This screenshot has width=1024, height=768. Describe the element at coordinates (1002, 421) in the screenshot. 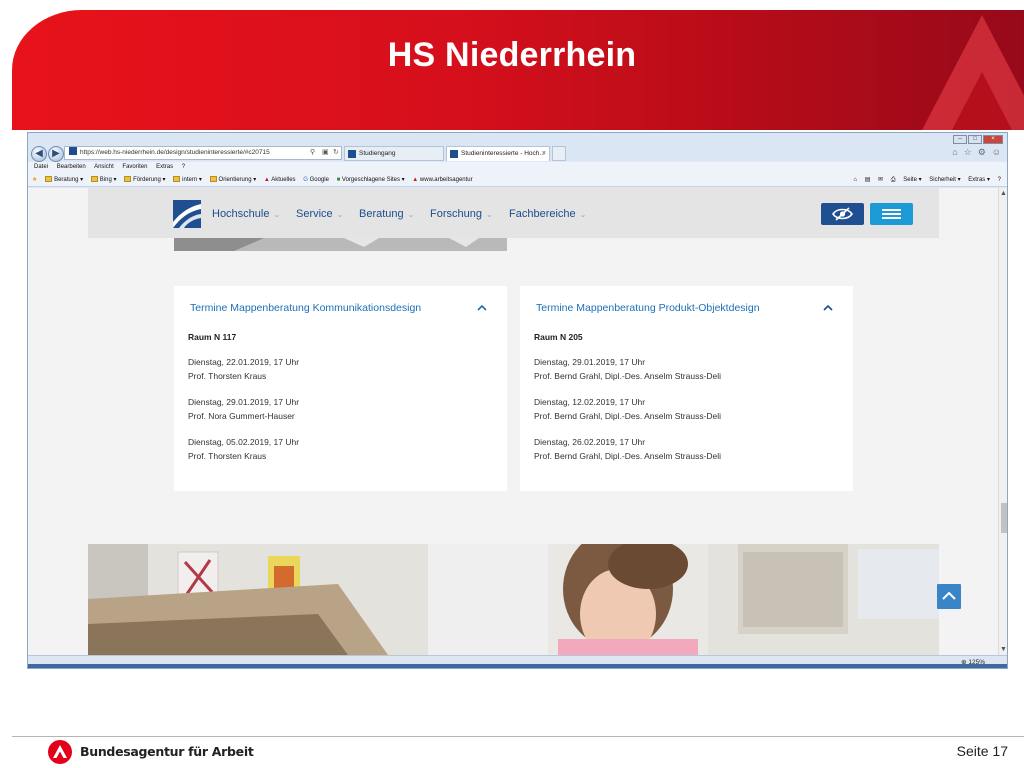

I see `vertical-scrollbar: ▲ ▼` at that location.